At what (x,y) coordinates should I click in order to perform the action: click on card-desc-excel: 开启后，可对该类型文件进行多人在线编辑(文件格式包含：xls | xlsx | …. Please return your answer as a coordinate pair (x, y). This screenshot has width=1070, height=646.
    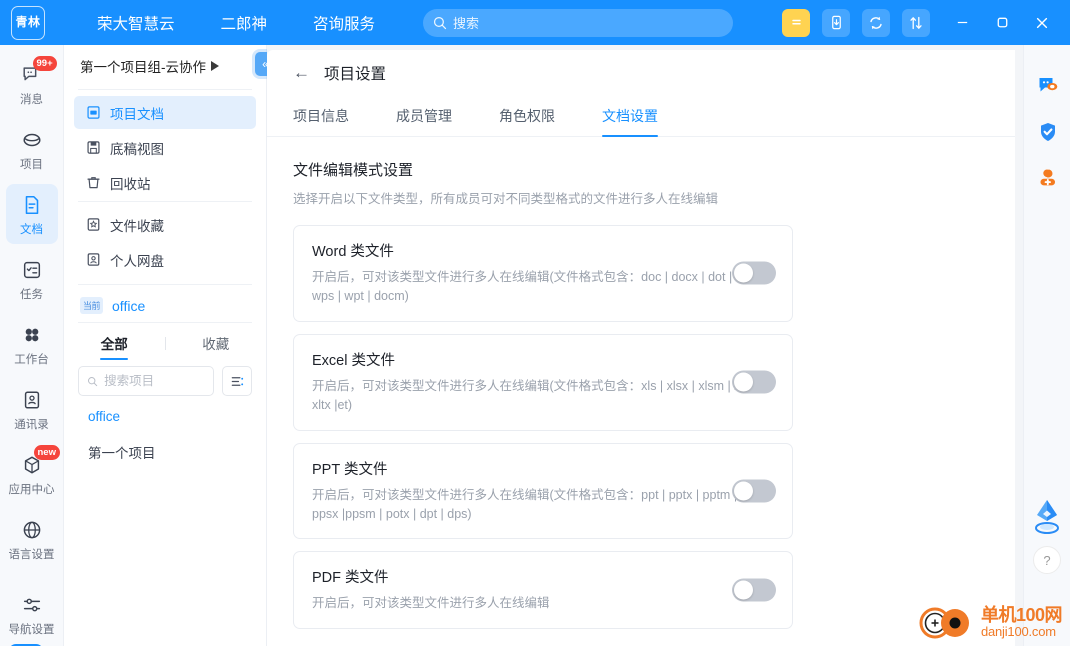
    Looking at the image, I should click on (533, 395).